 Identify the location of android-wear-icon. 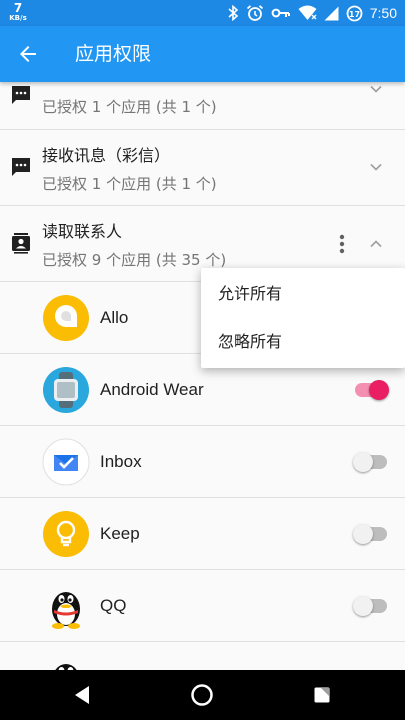
(66, 390).